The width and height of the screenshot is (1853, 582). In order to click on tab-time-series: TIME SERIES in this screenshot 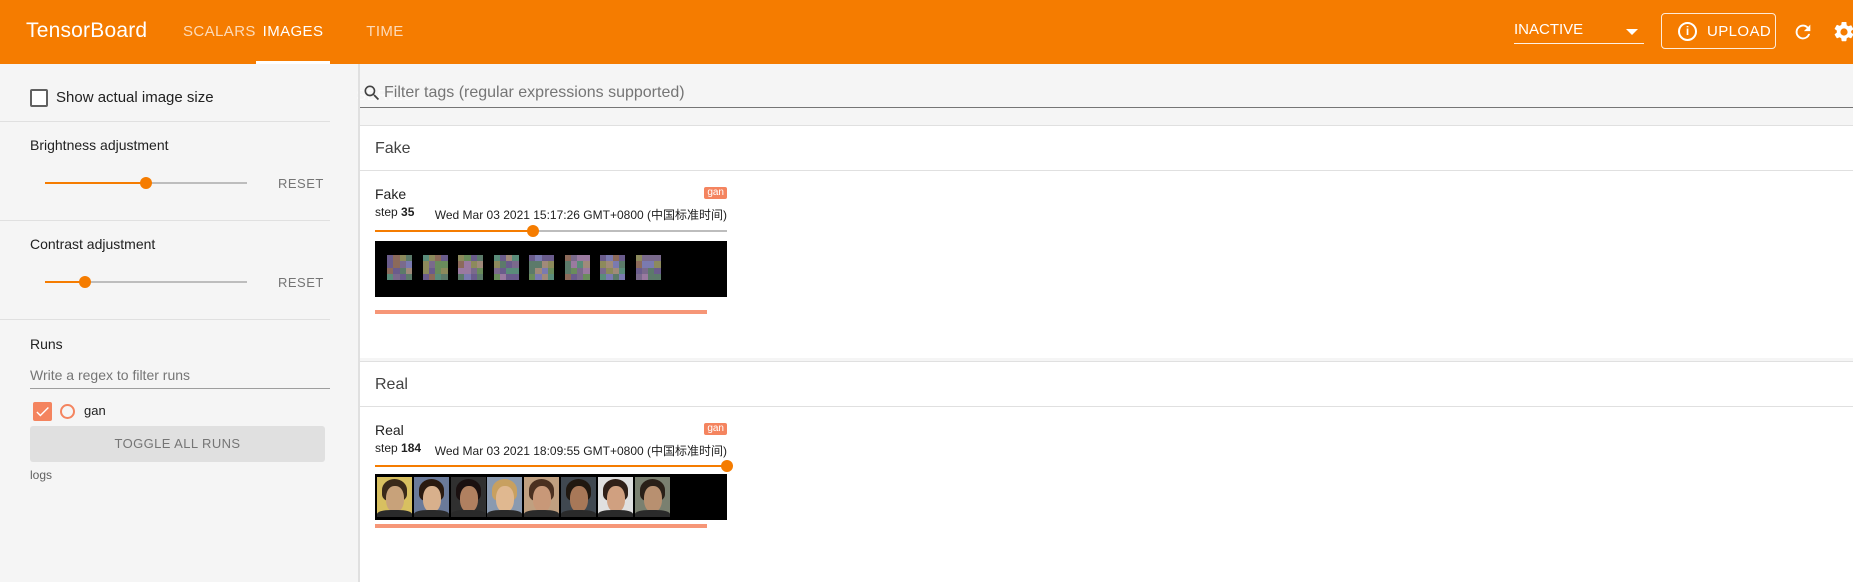, I will do `click(385, 52)`.